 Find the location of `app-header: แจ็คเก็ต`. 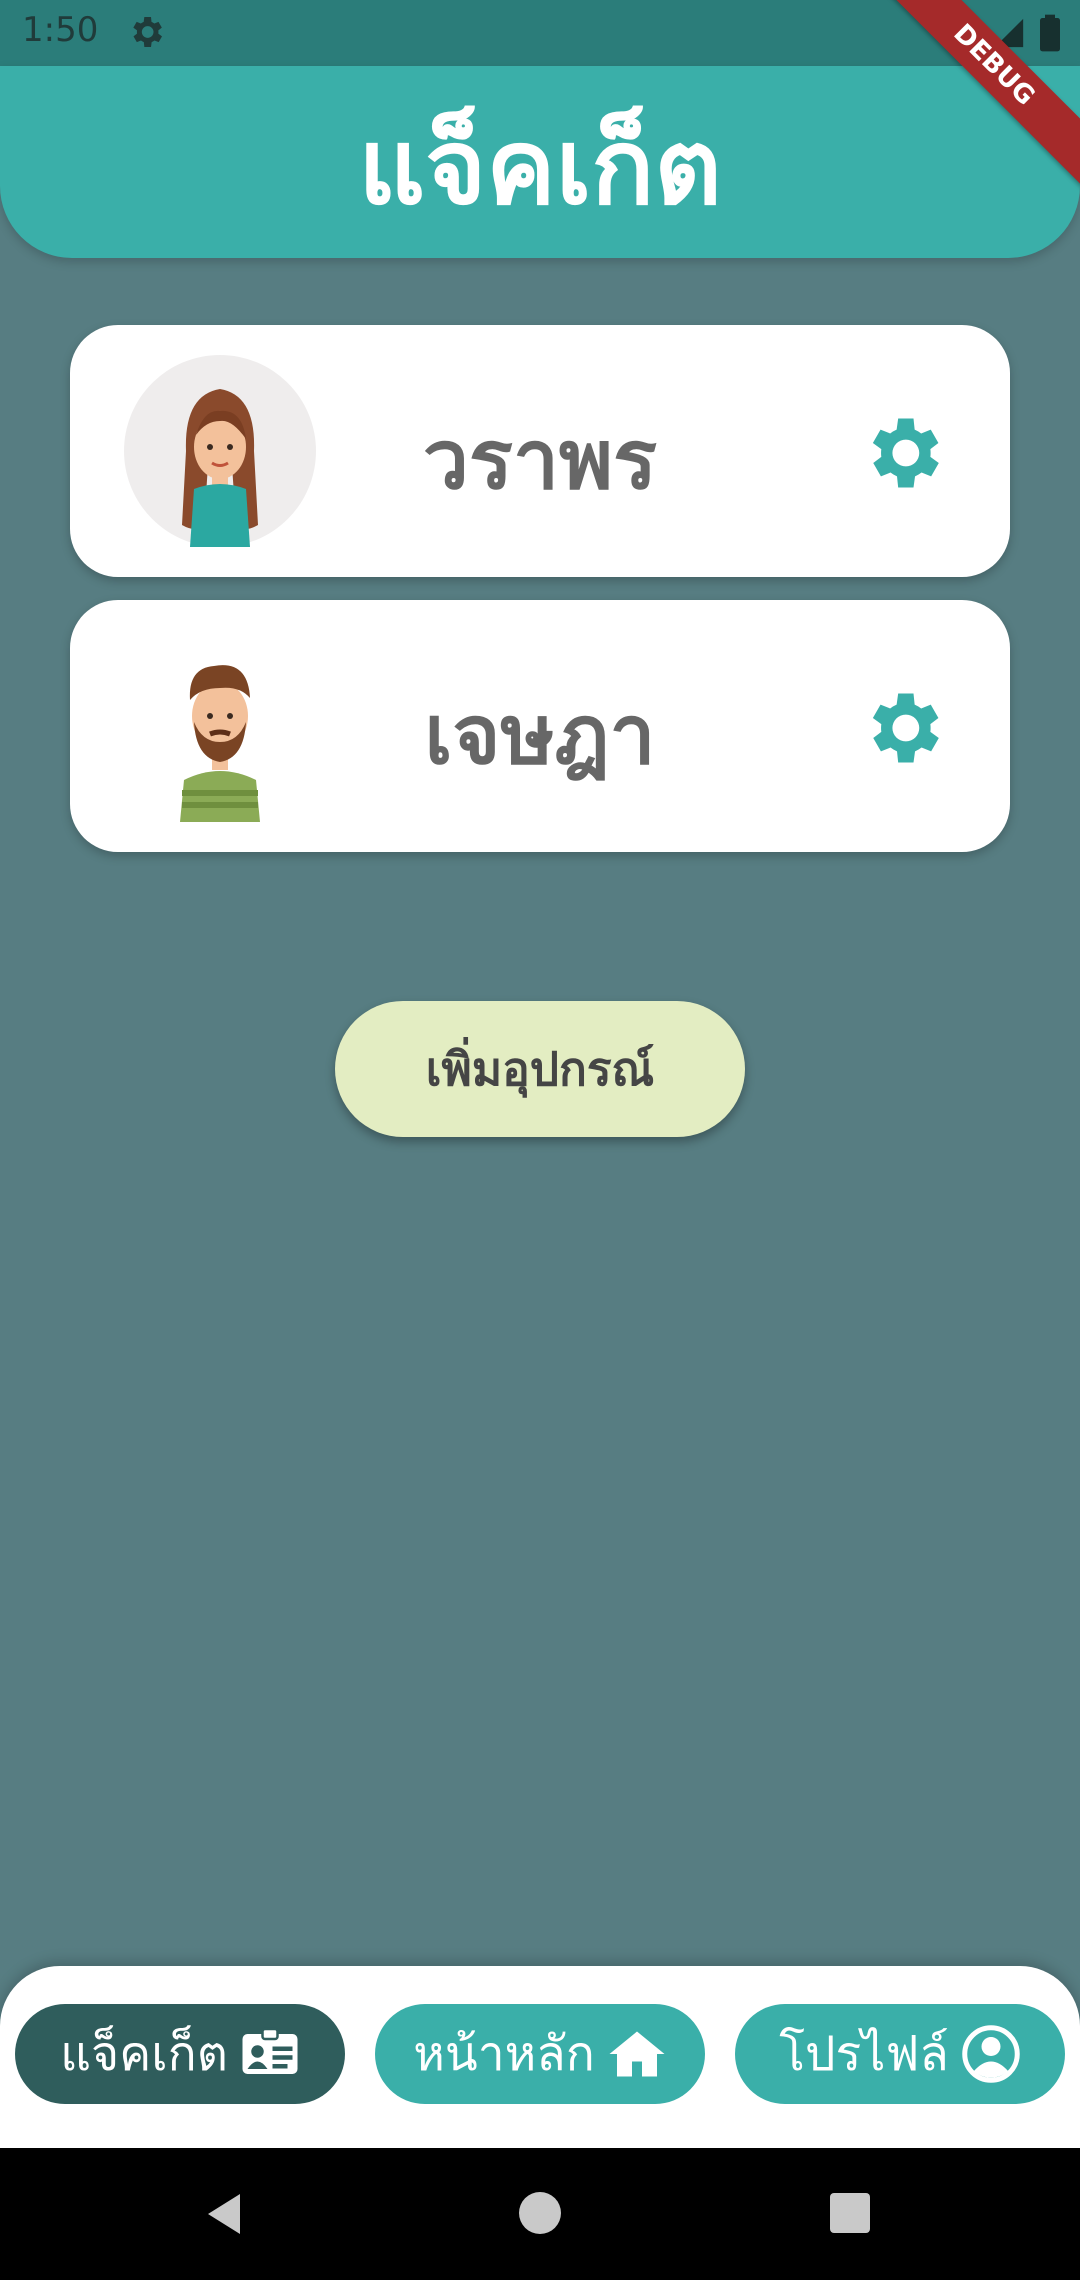

app-header: แจ็คเก็ต is located at coordinates (540, 162).